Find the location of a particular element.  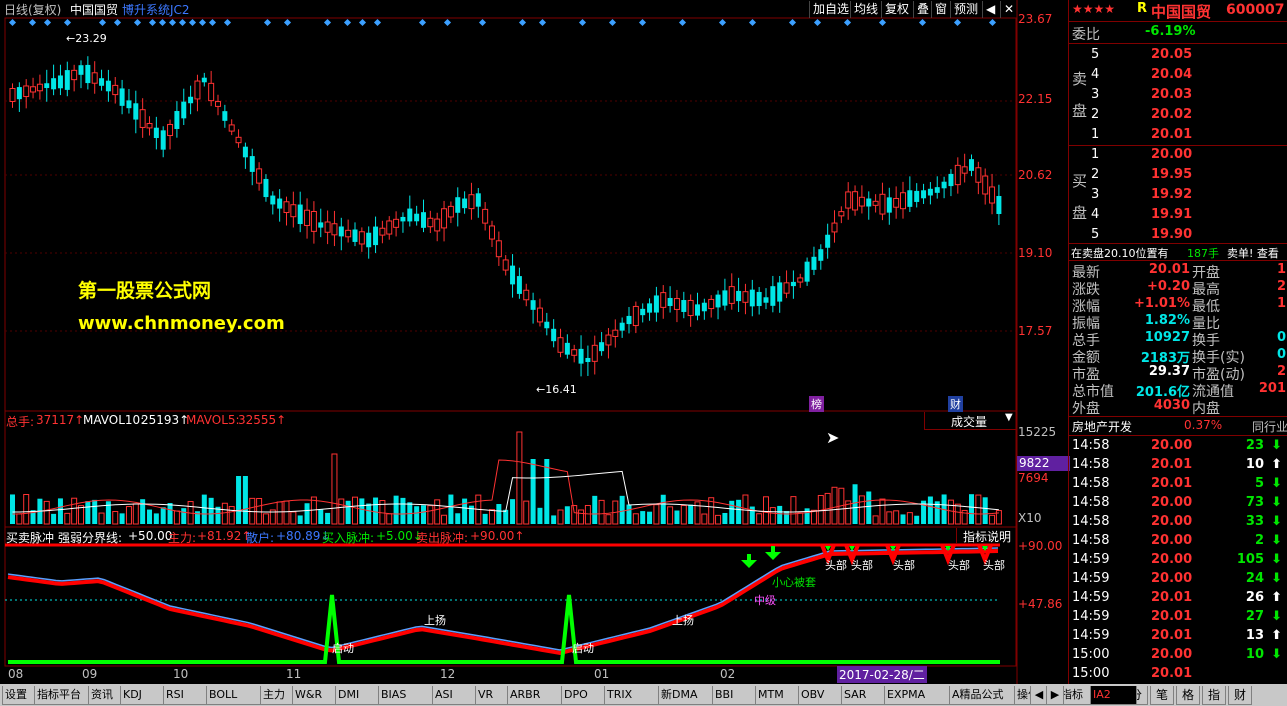

back-arrow-icon: ◀ is located at coordinates (990, 9).